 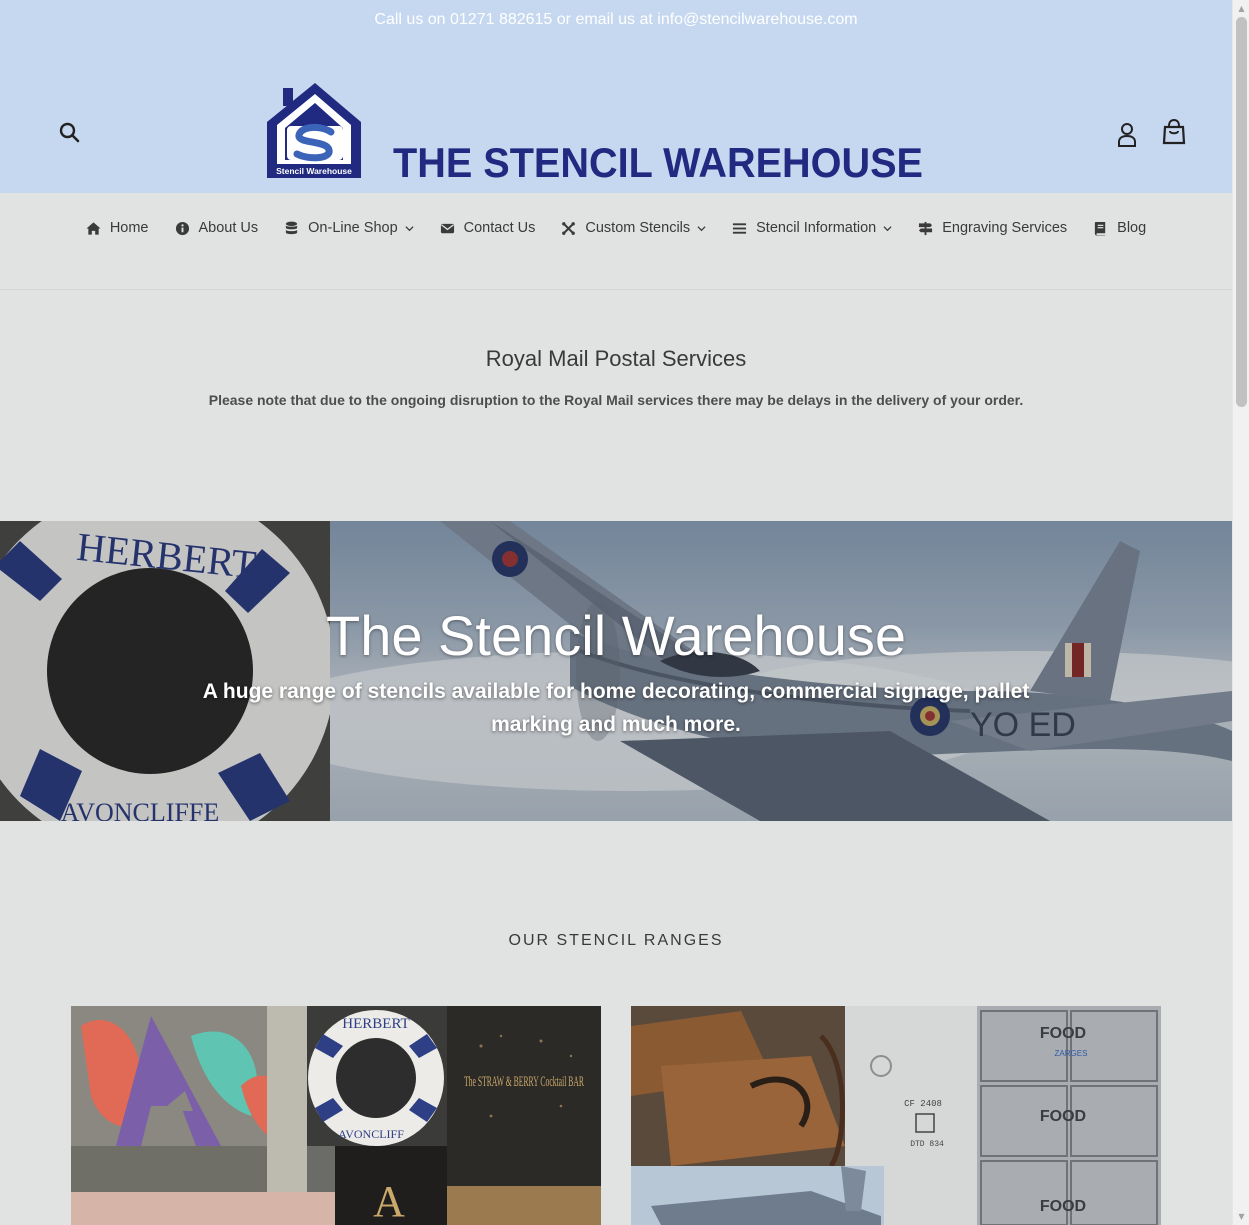 I want to click on card2-text-food: FOOD, so click(x=1063, y=1033).